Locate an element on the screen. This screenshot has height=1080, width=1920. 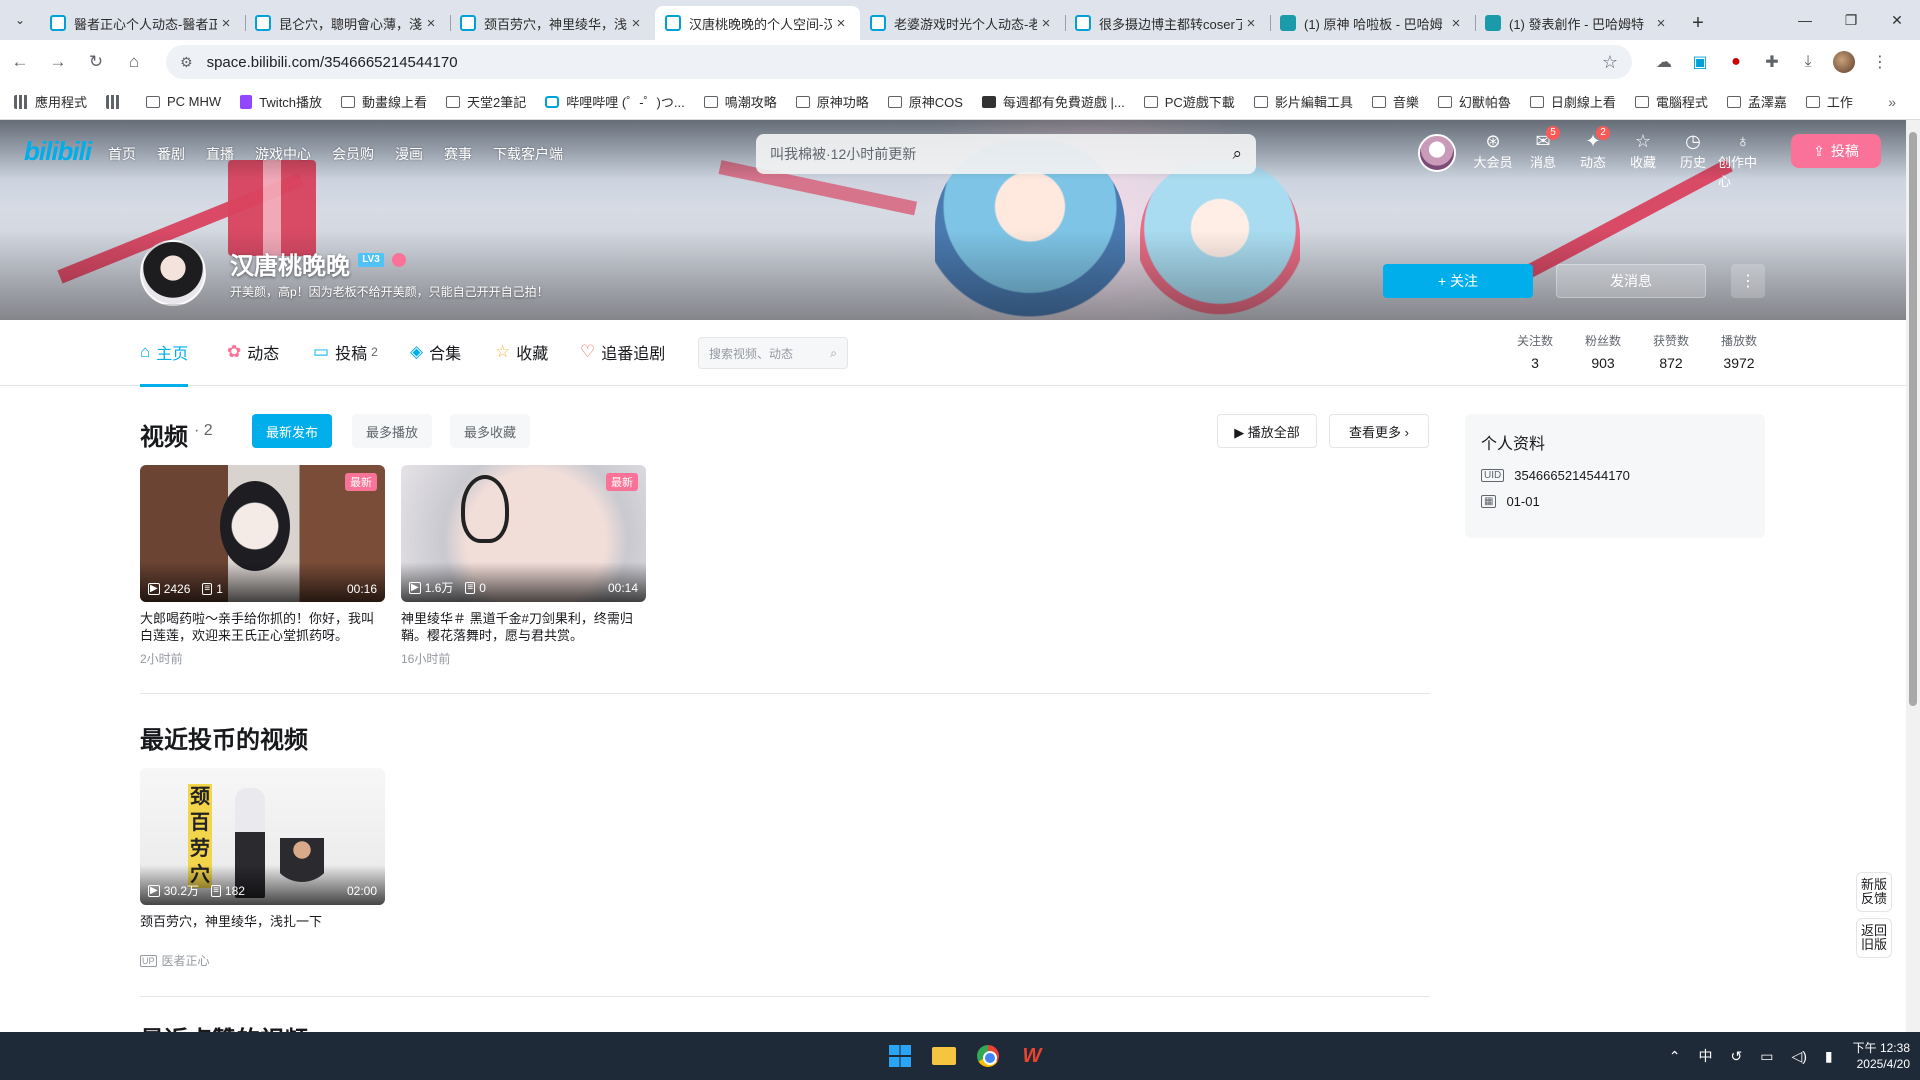
bookmark-folder: 動畫線上看 is located at coordinates (384, 101).